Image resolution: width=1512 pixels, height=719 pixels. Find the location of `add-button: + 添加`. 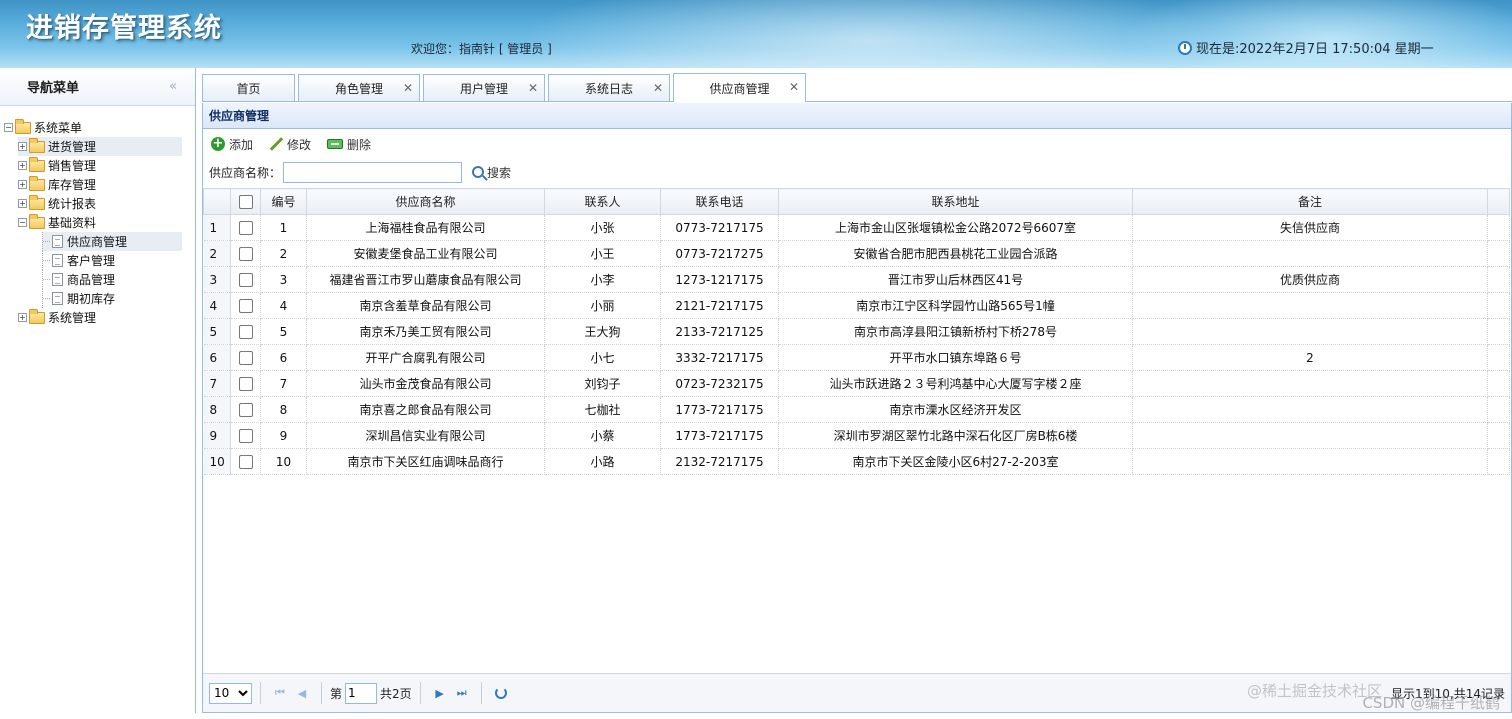

add-button: + 添加 is located at coordinates (232, 144).